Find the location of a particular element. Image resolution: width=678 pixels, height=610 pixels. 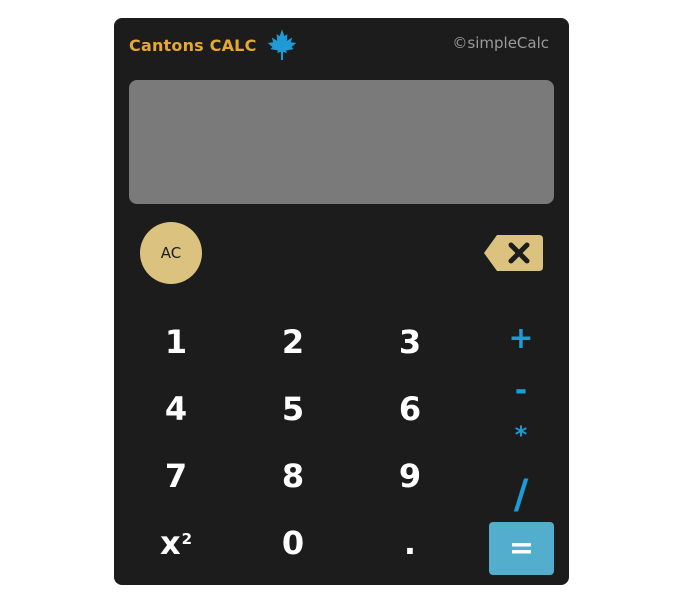

key-1: 1 is located at coordinates (176, 342).